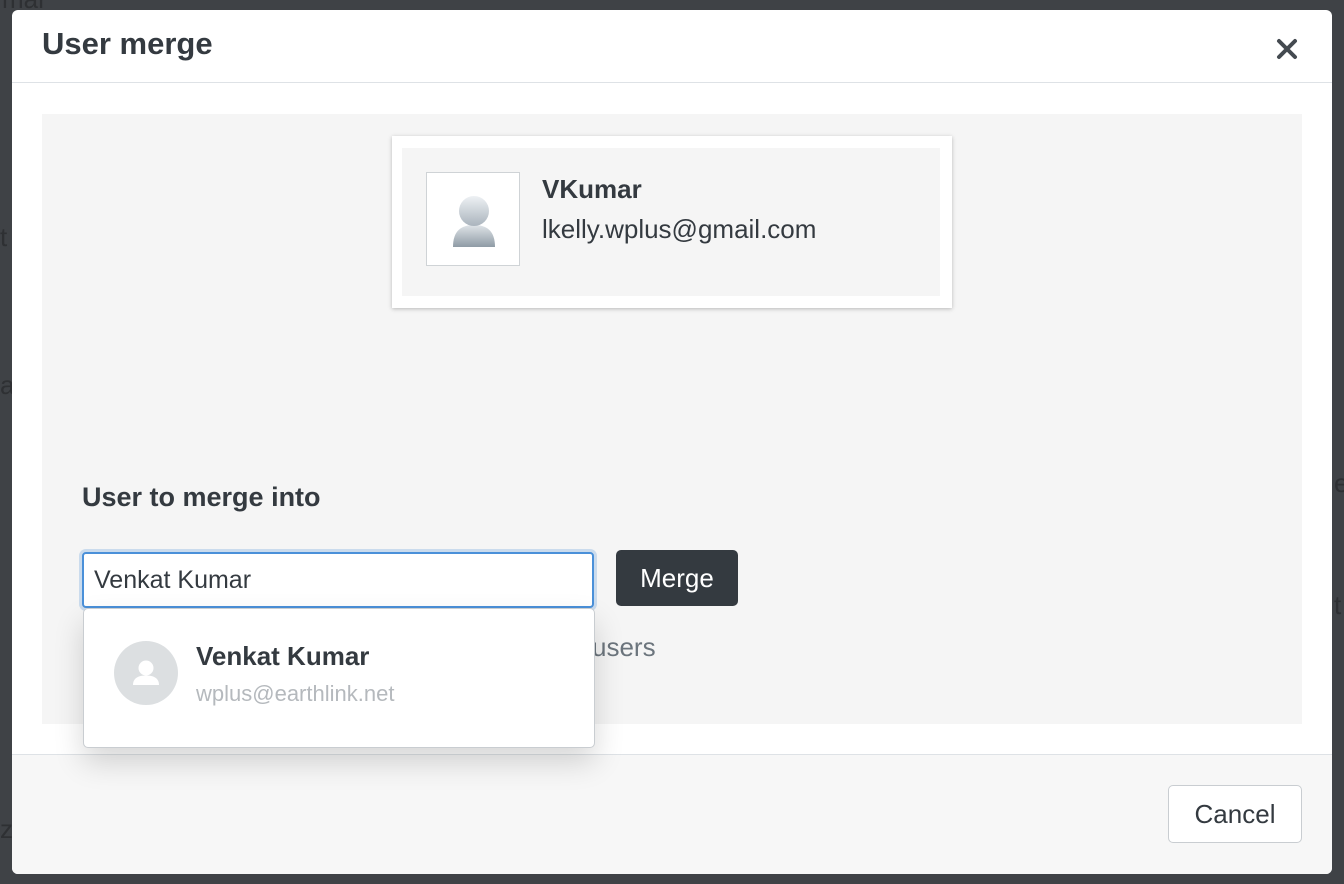  Describe the element at coordinates (1339, 483) in the screenshot. I see `background-text-fragment: e` at that location.